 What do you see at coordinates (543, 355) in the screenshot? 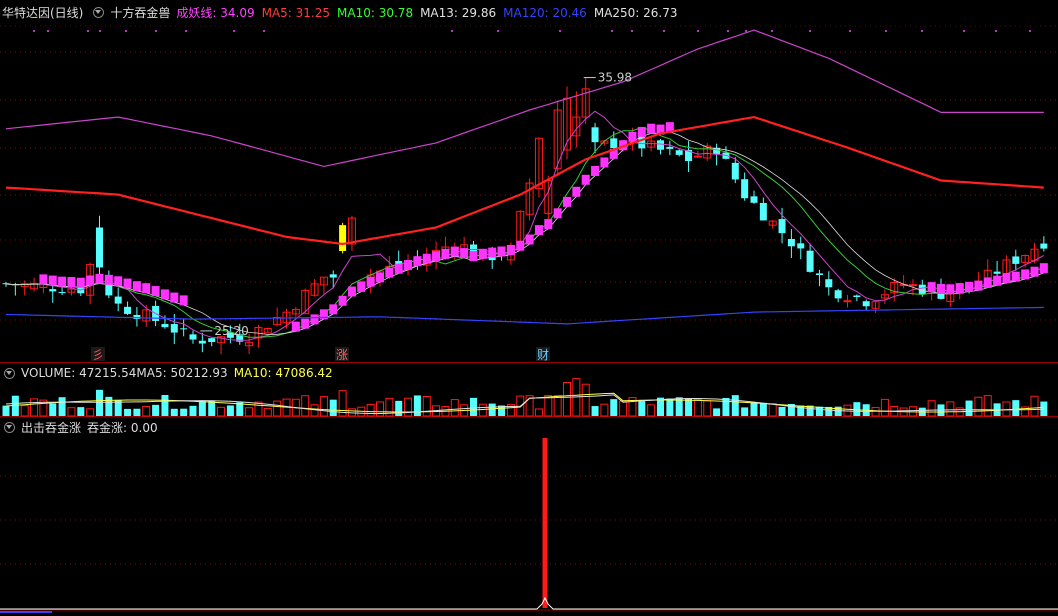
I see `marker-label: 财` at bounding box center [543, 355].